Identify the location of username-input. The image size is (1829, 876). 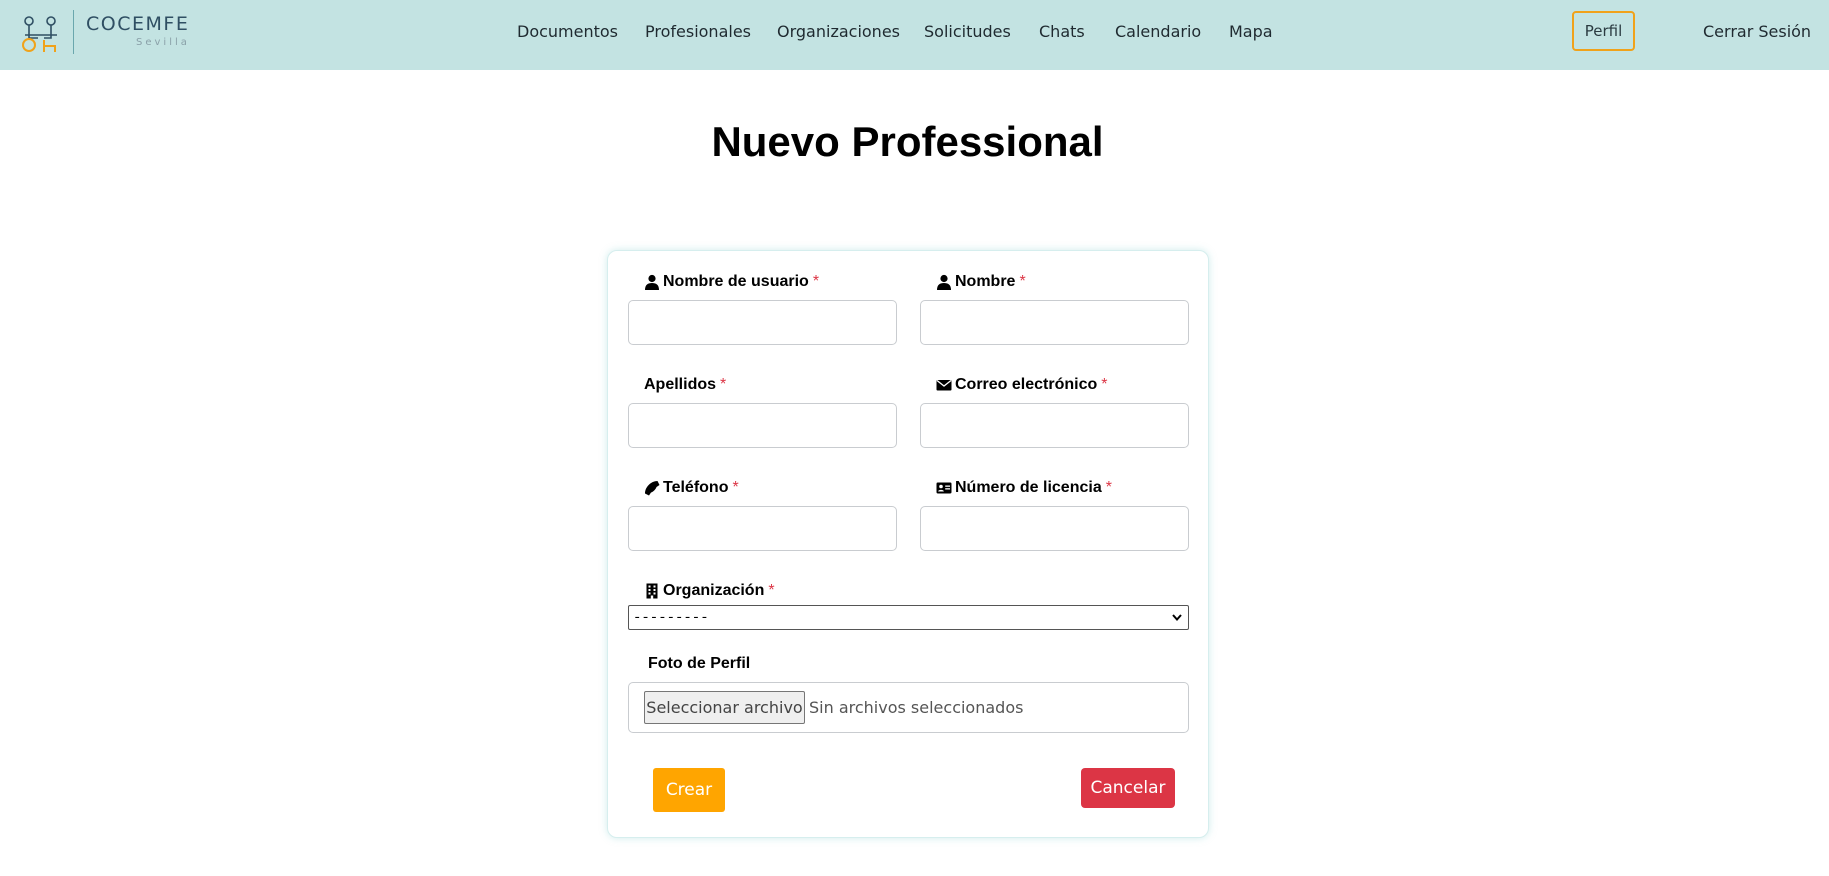
(762, 322).